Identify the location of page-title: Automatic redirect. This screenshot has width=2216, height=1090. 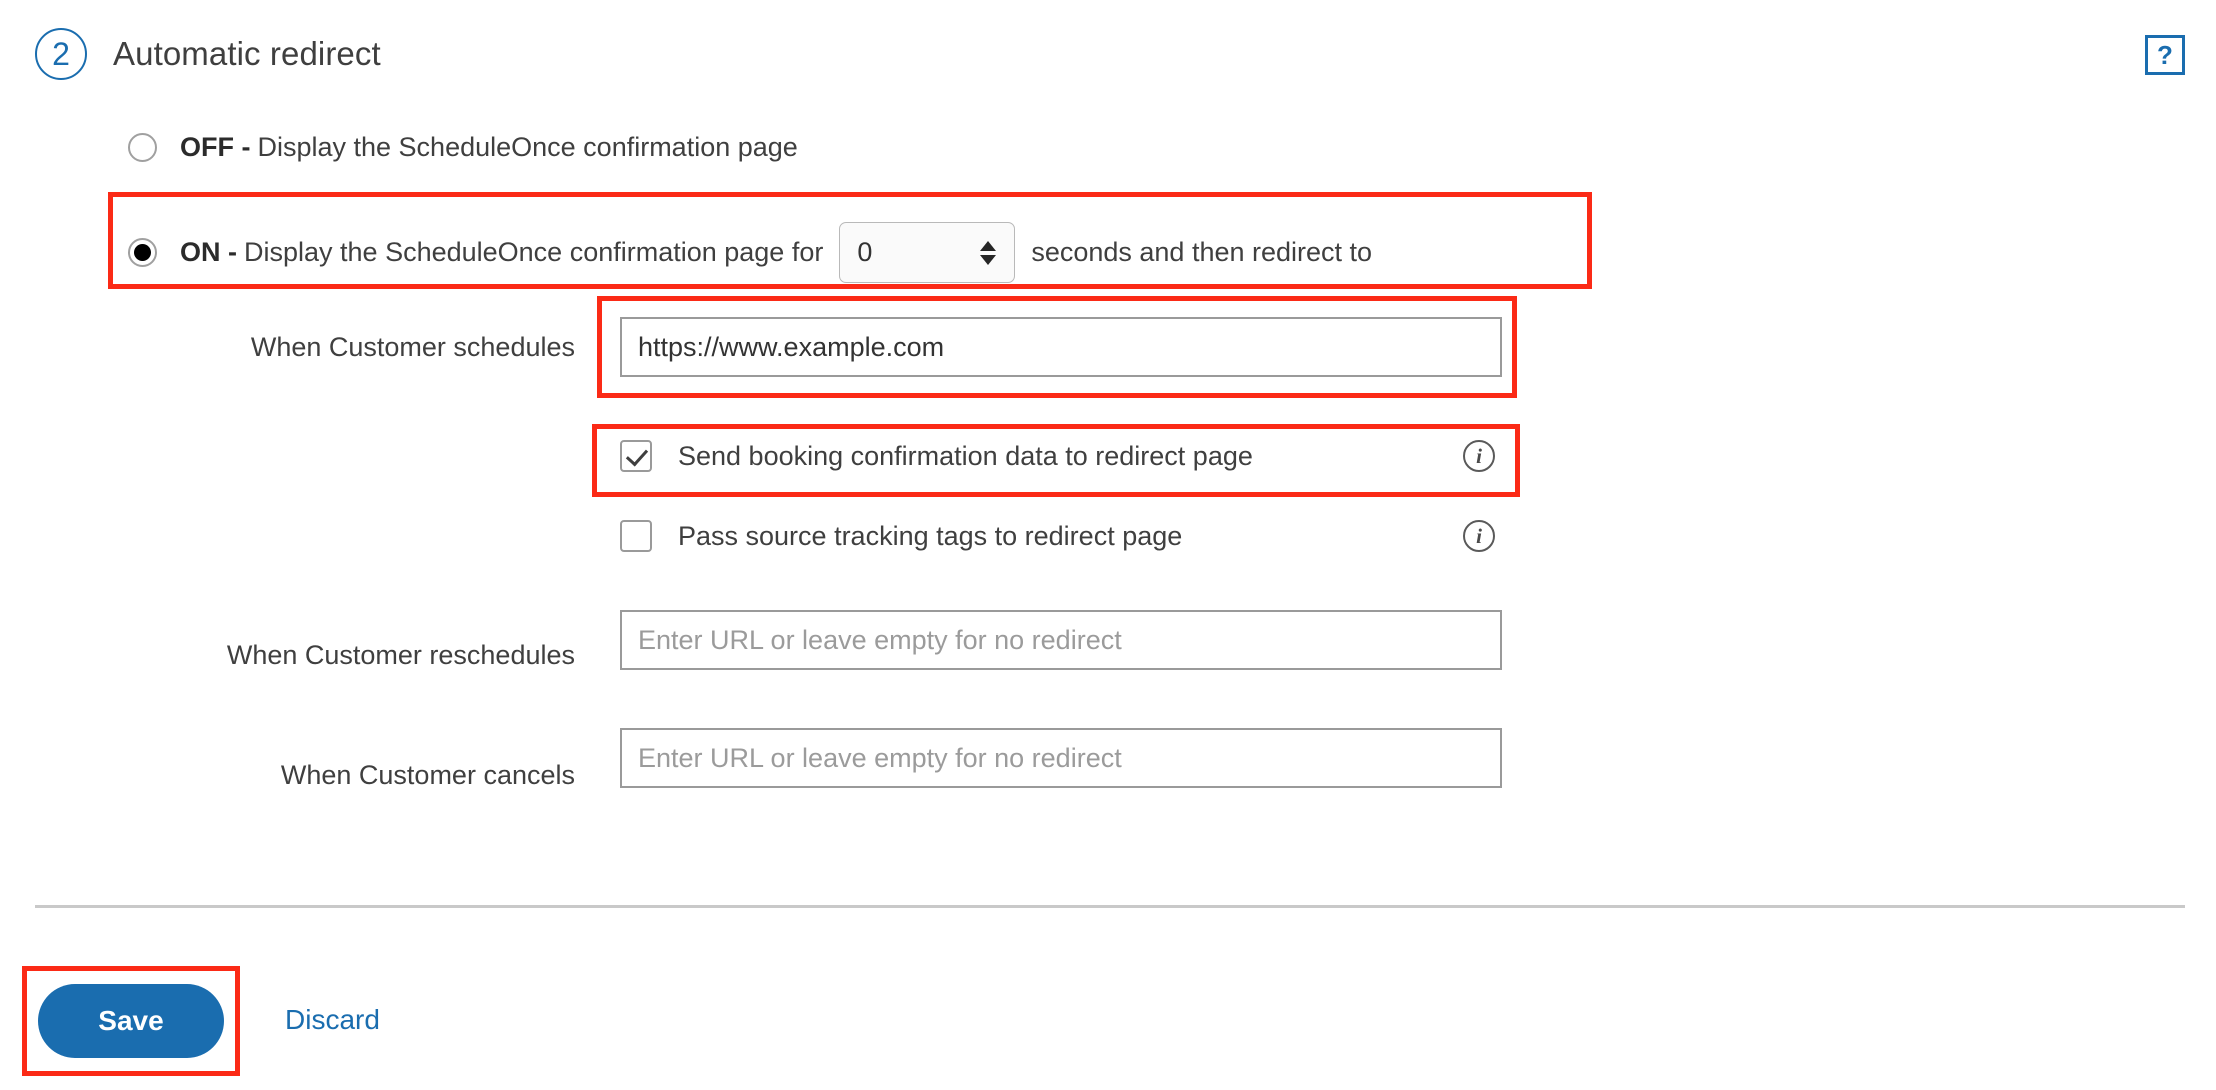
(247, 53).